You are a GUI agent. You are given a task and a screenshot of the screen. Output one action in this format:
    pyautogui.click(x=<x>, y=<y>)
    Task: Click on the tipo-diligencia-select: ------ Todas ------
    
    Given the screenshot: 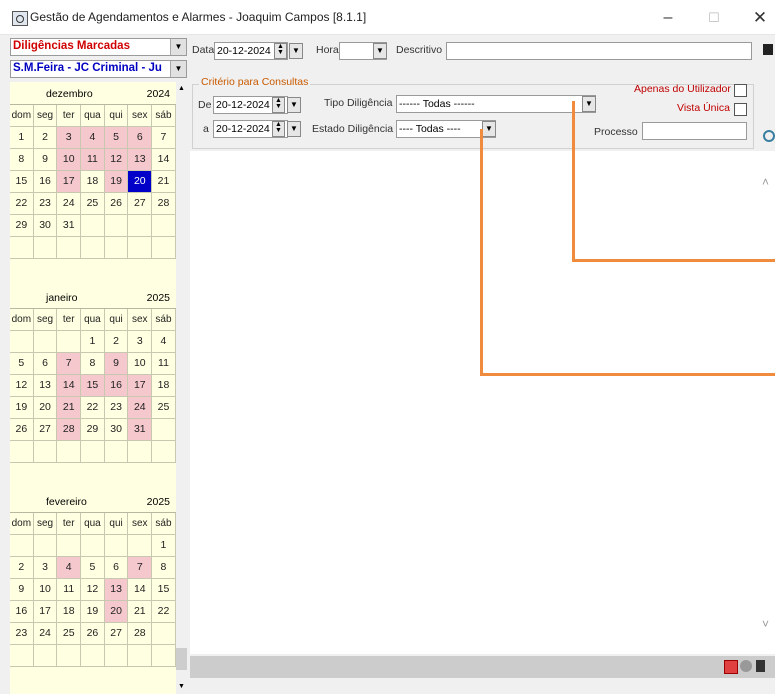 What is the action you would take?
    pyautogui.click(x=496, y=104)
    